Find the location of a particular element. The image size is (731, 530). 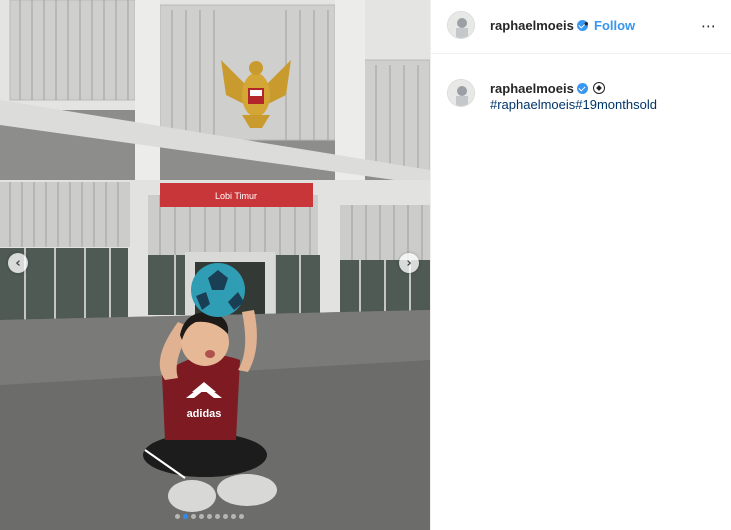

follow-button: Follow is located at coordinates (614, 25).